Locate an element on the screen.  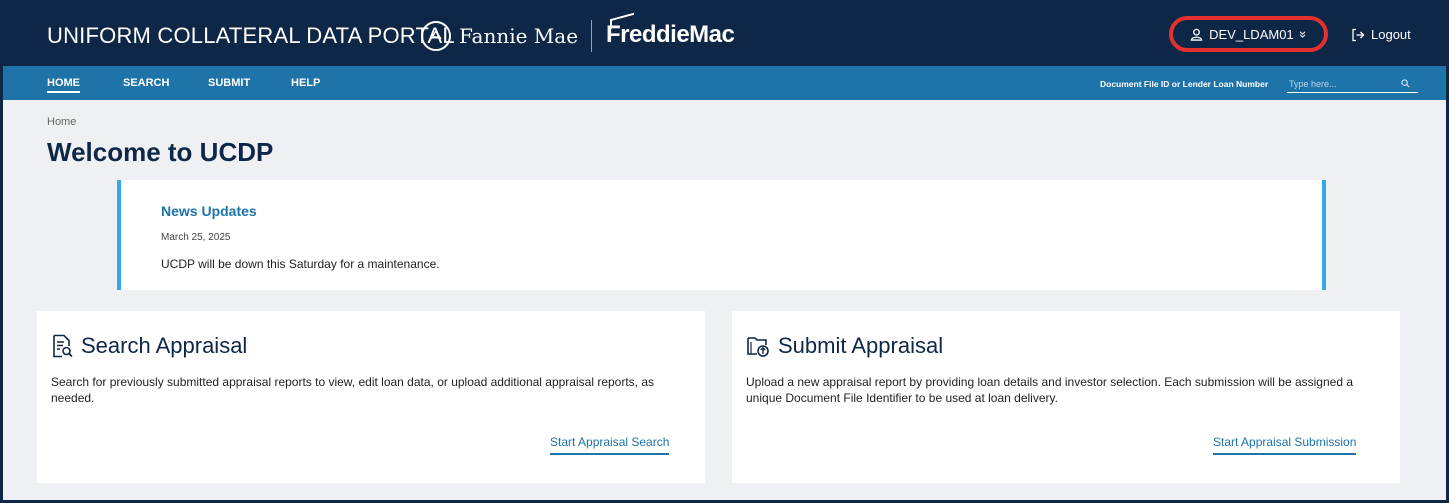
quick-search-label: Document File ID or Lender Loan Number is located at coordinates (1184, 84).